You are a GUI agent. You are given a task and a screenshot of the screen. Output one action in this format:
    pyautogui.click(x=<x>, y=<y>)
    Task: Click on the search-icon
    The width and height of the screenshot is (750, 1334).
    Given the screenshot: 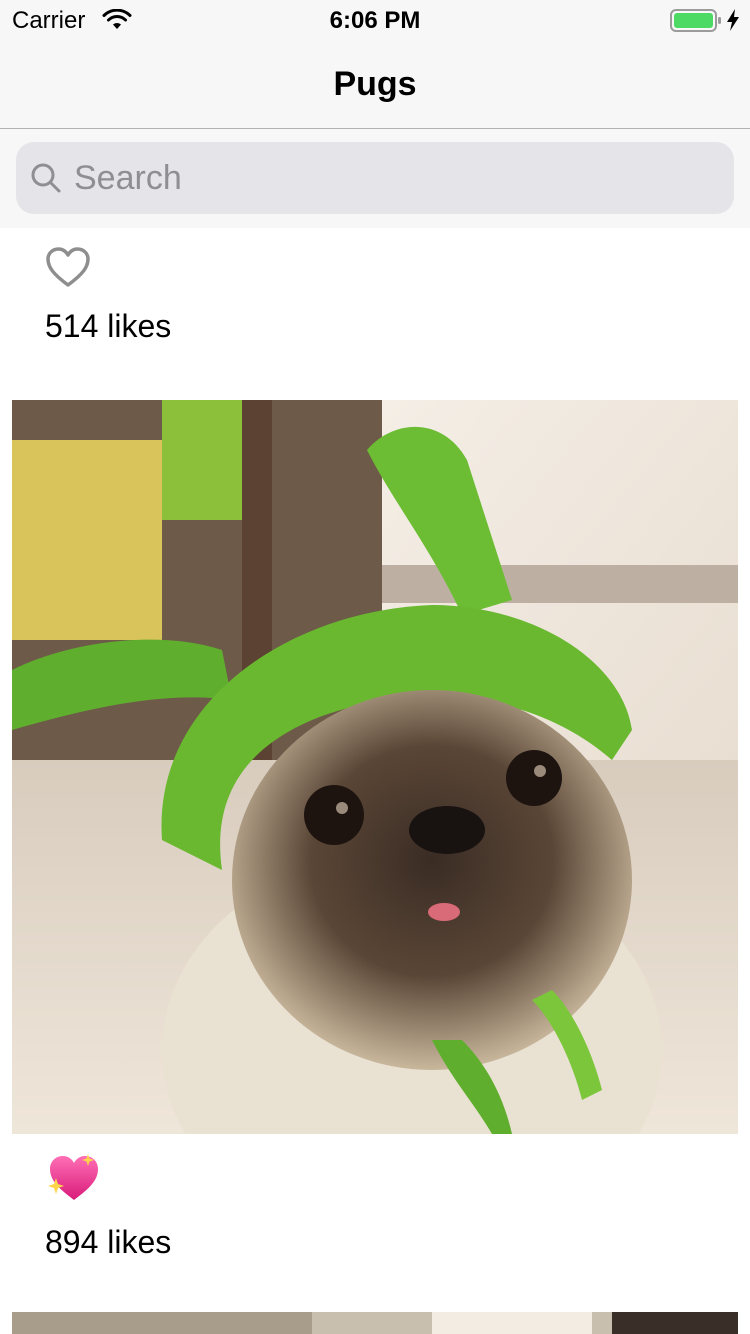 What is the action you would take?
    pyautogui.click(x=46, y=180)
    